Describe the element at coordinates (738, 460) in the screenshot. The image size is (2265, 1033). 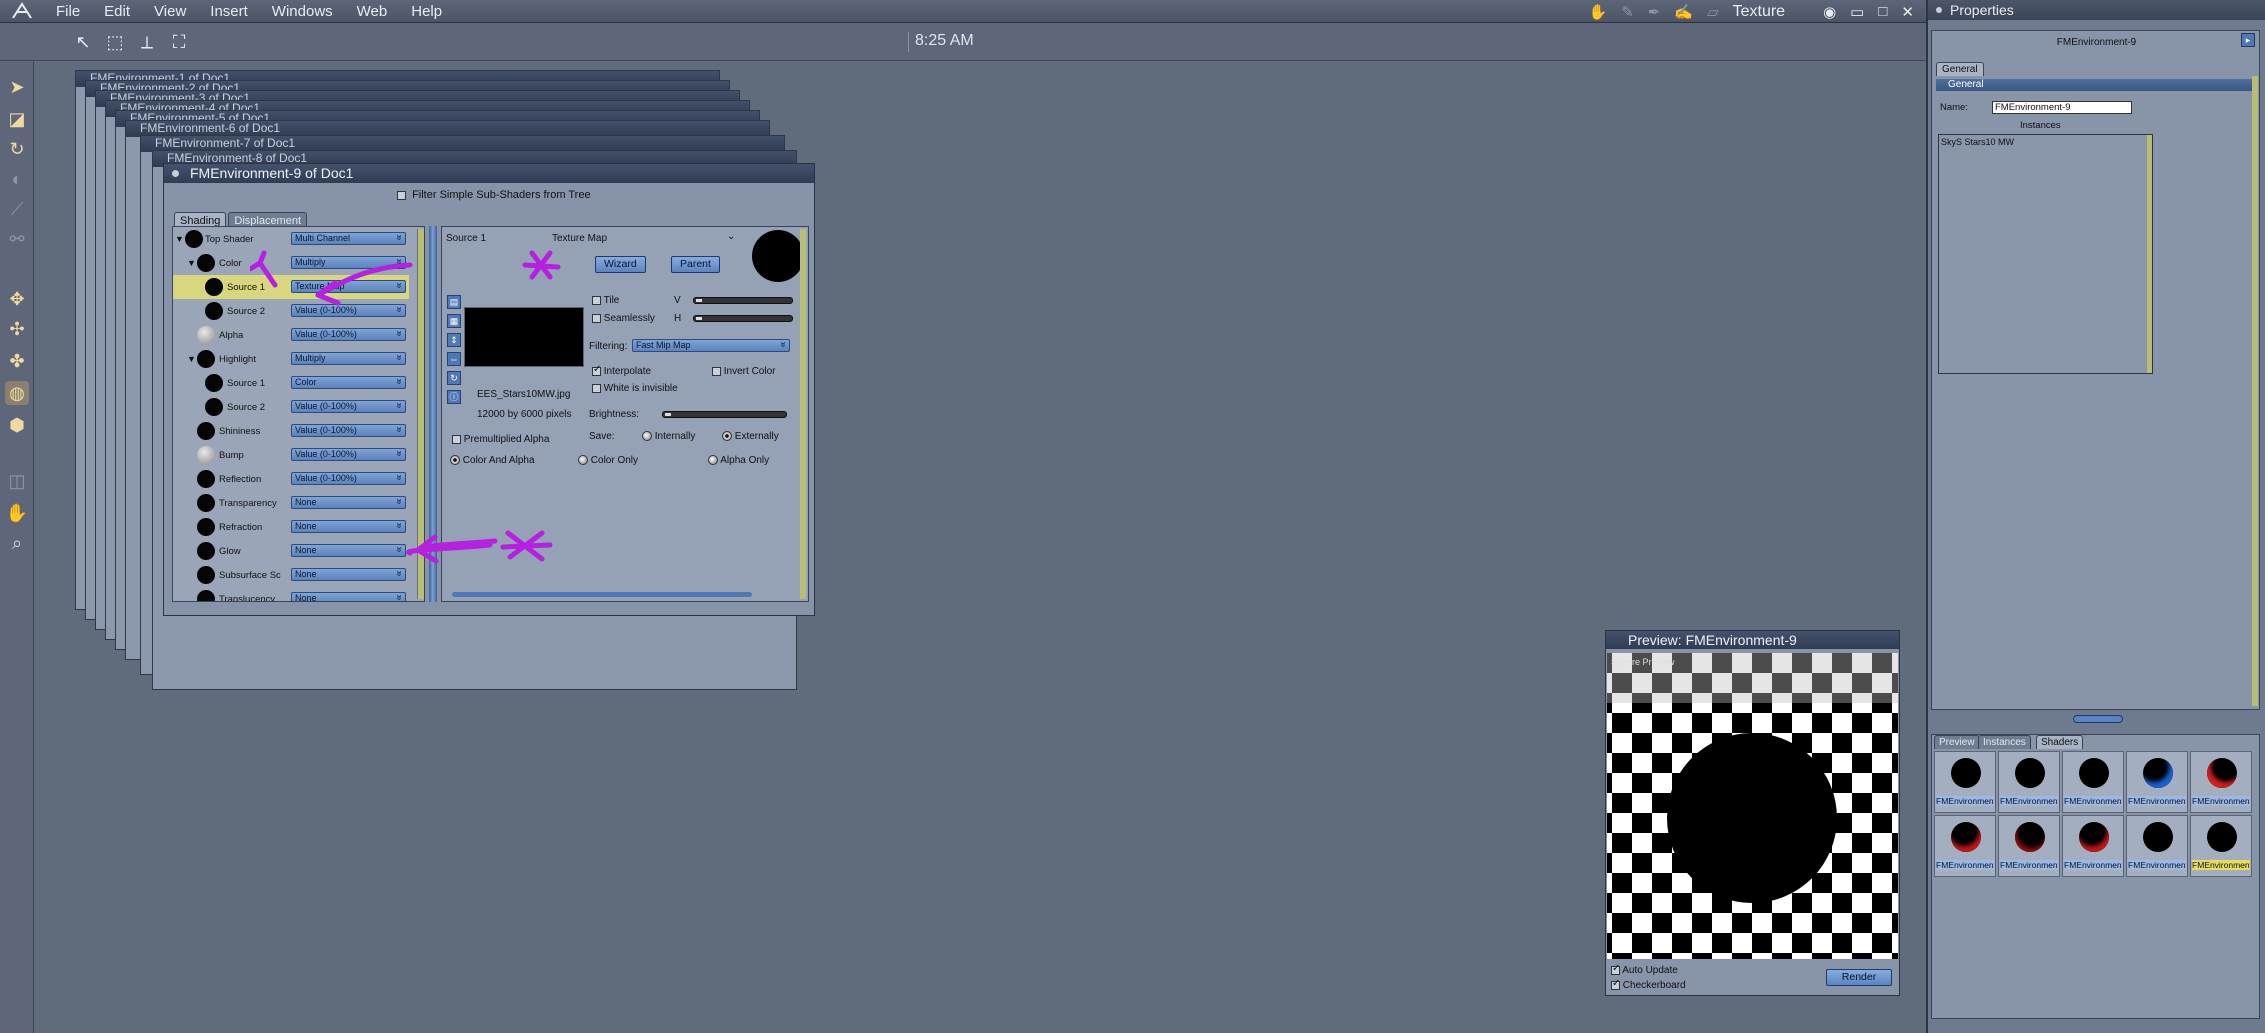
I see `alpha-only-option: Alpha Only` at that location.